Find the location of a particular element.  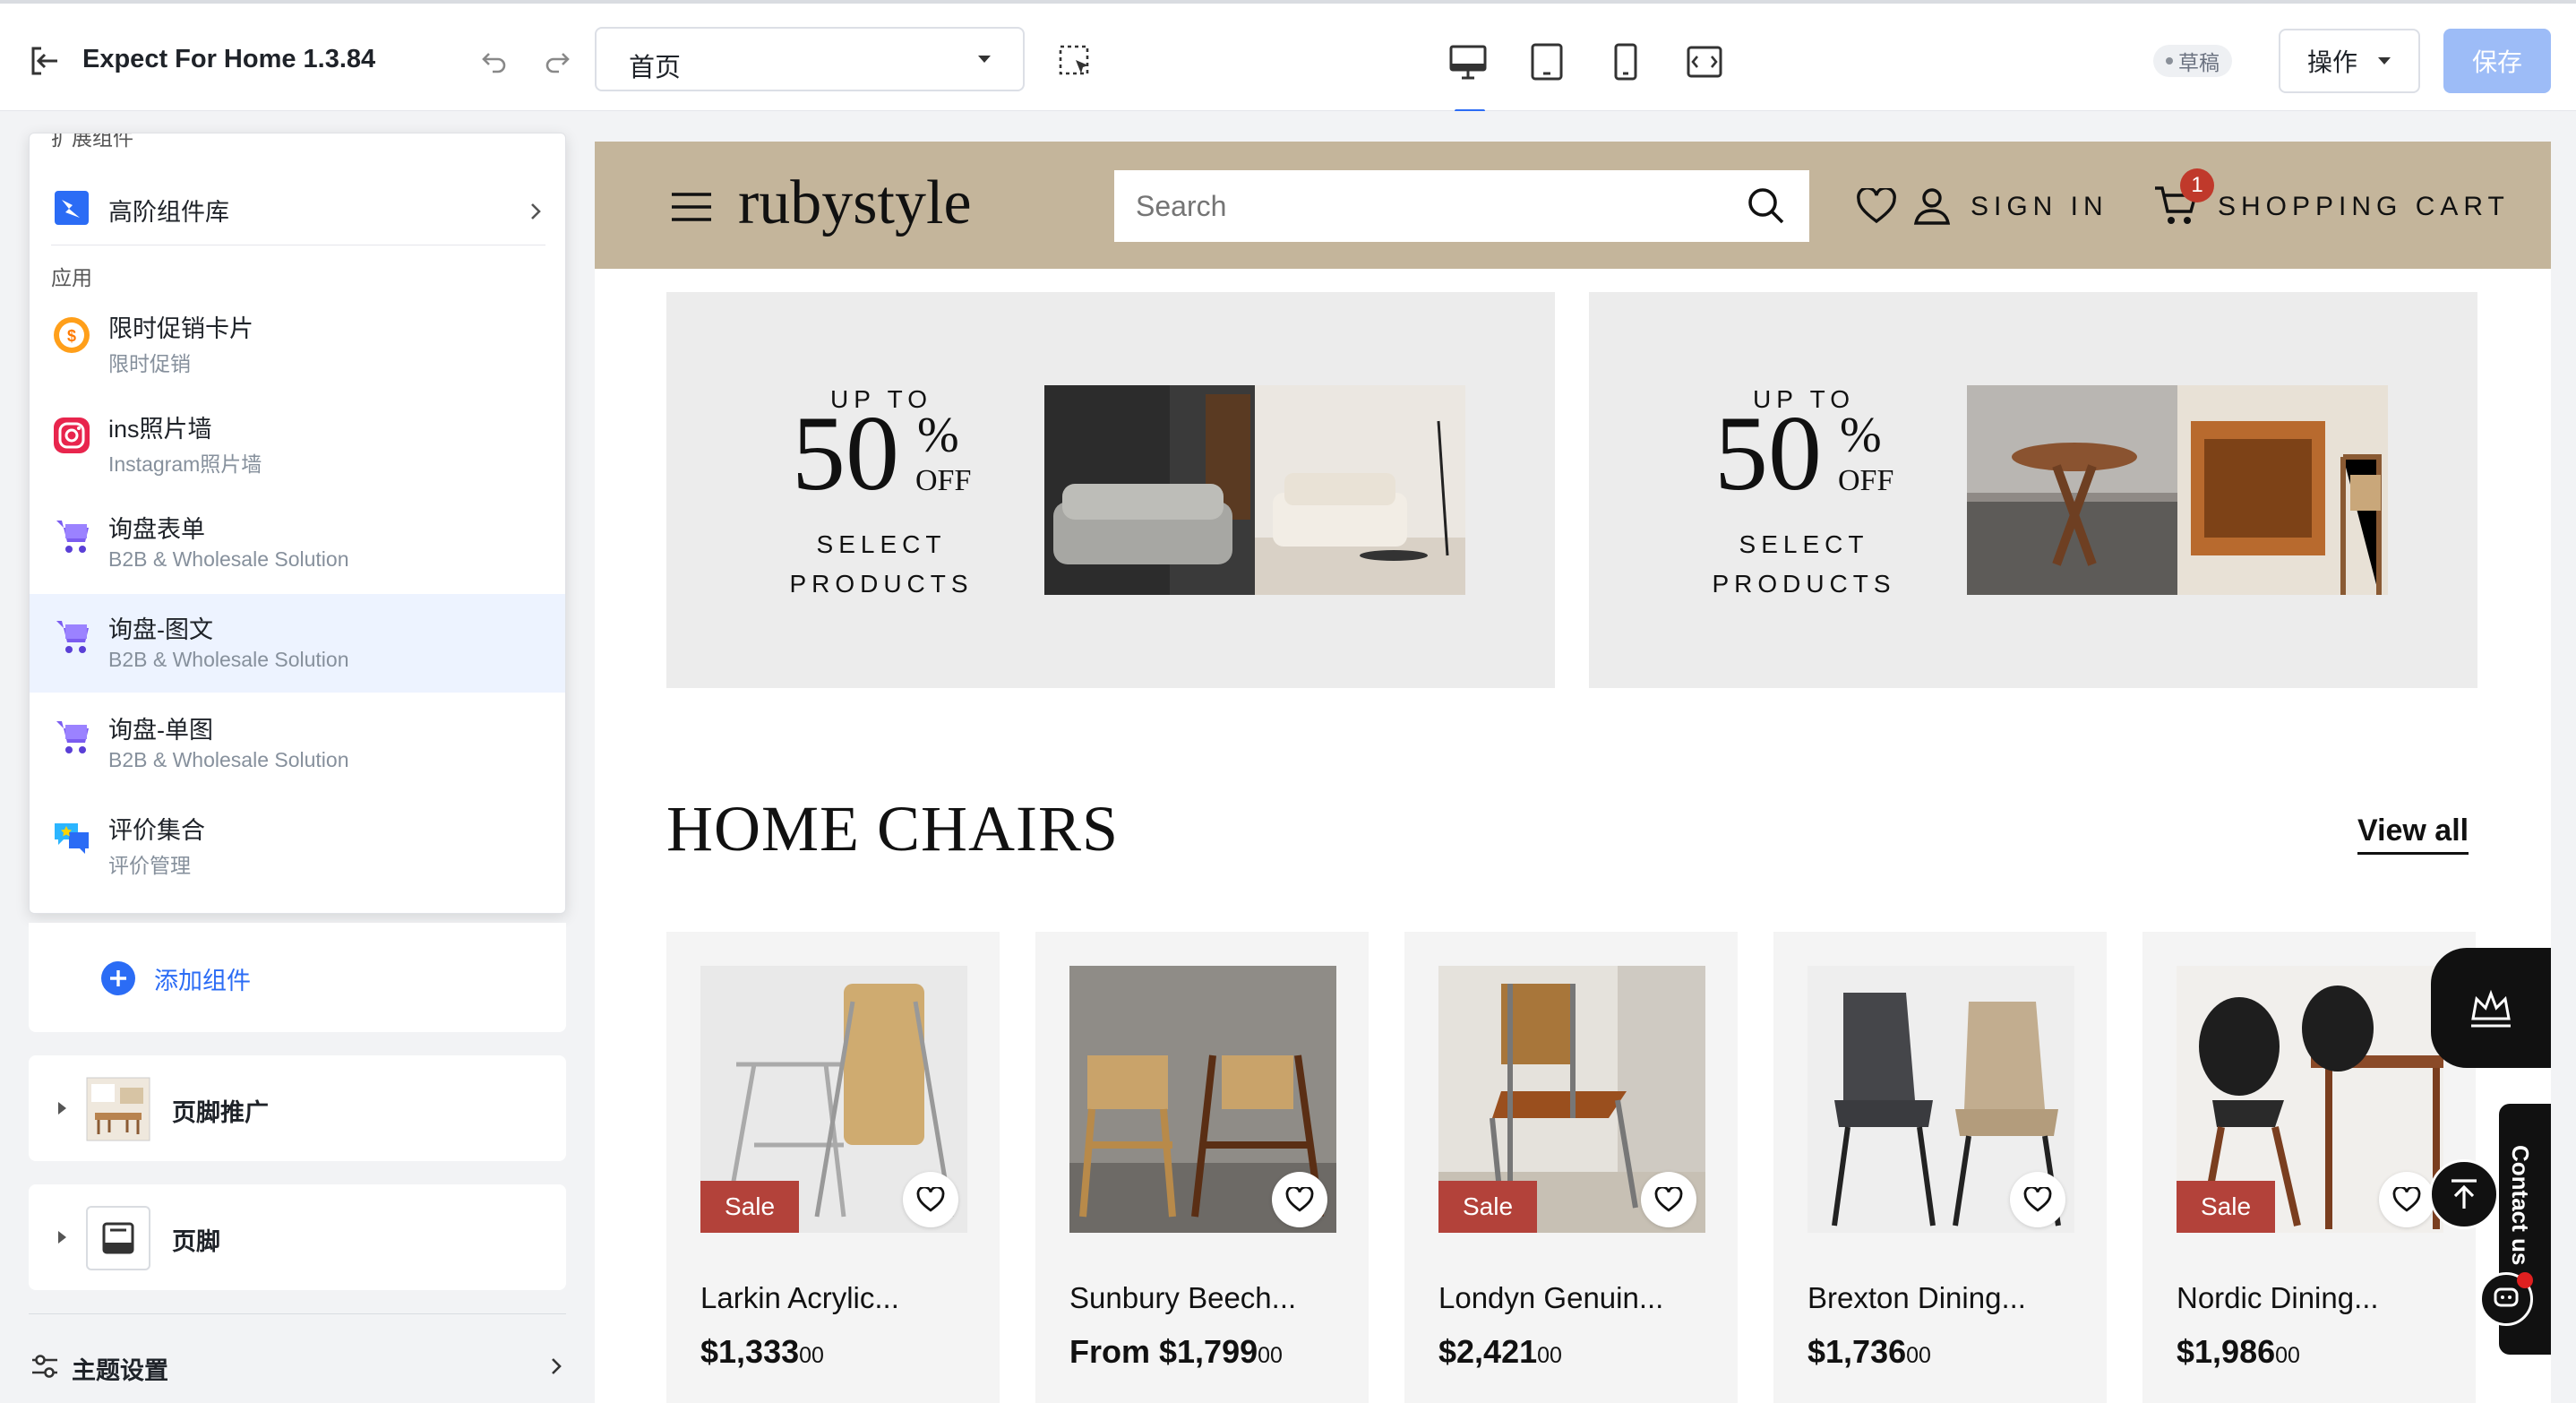

store-search-input is located at coordinates (1427, 206).